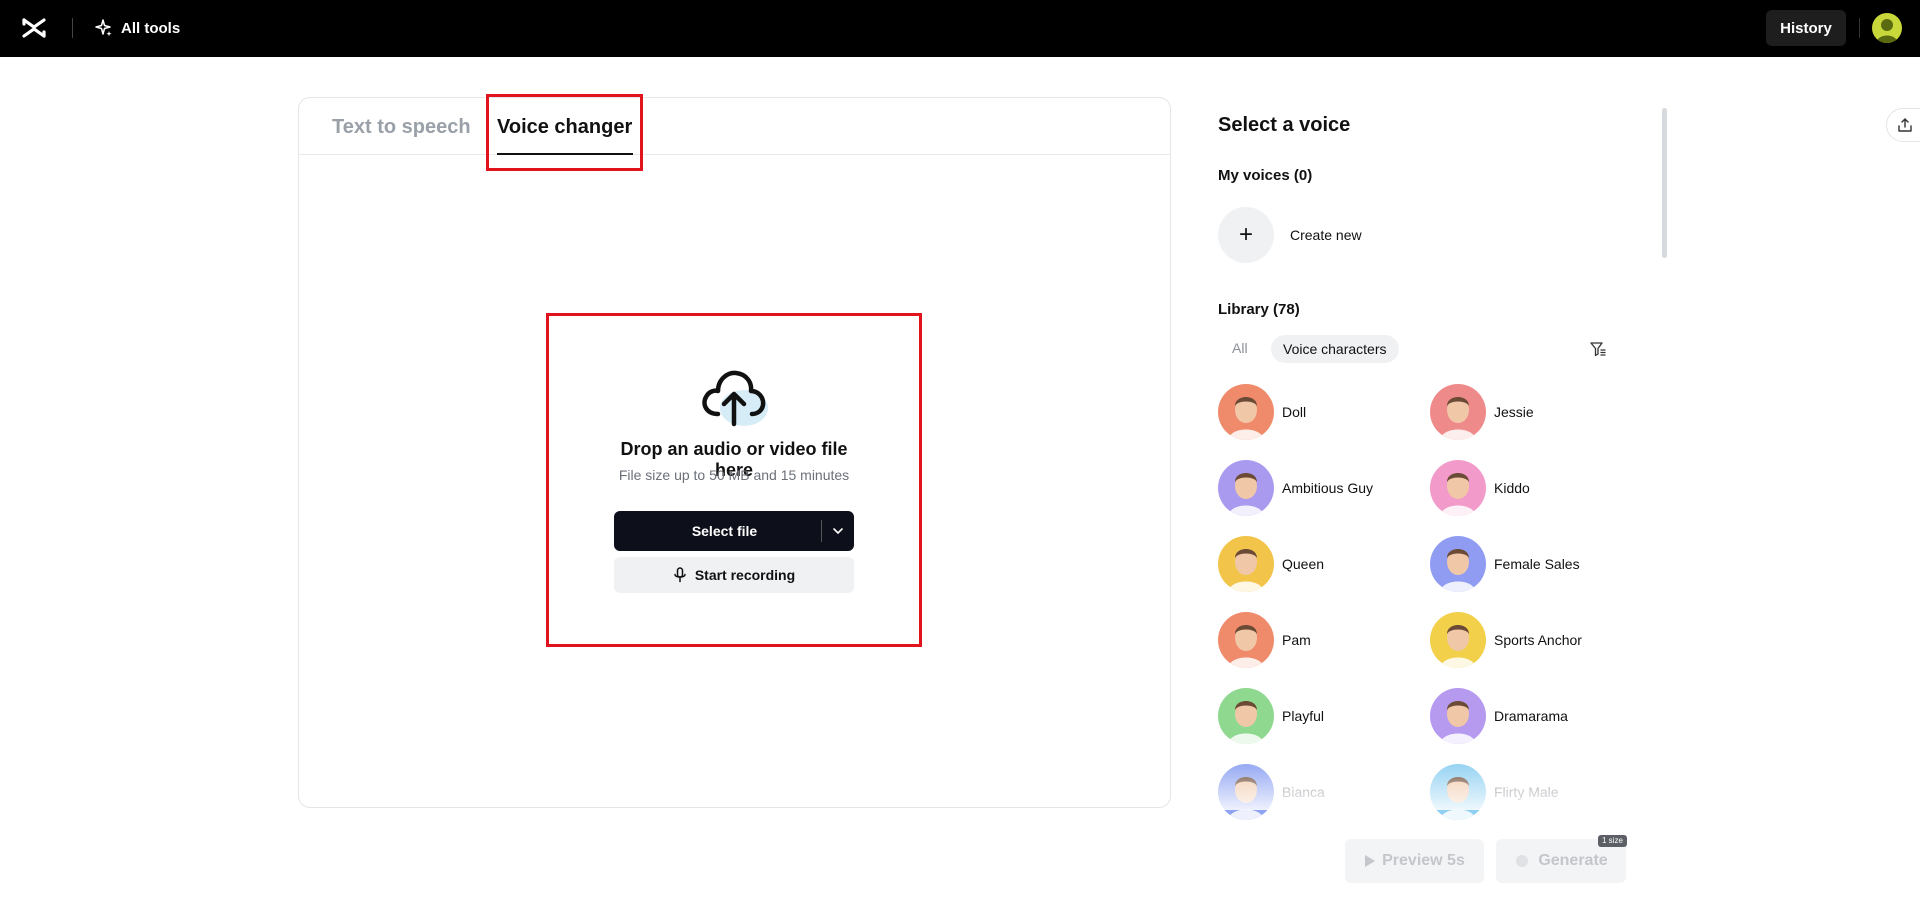 The width and height of the screenshot is (1920, 914). I want to click on upload-icon, so click(1905, 125).